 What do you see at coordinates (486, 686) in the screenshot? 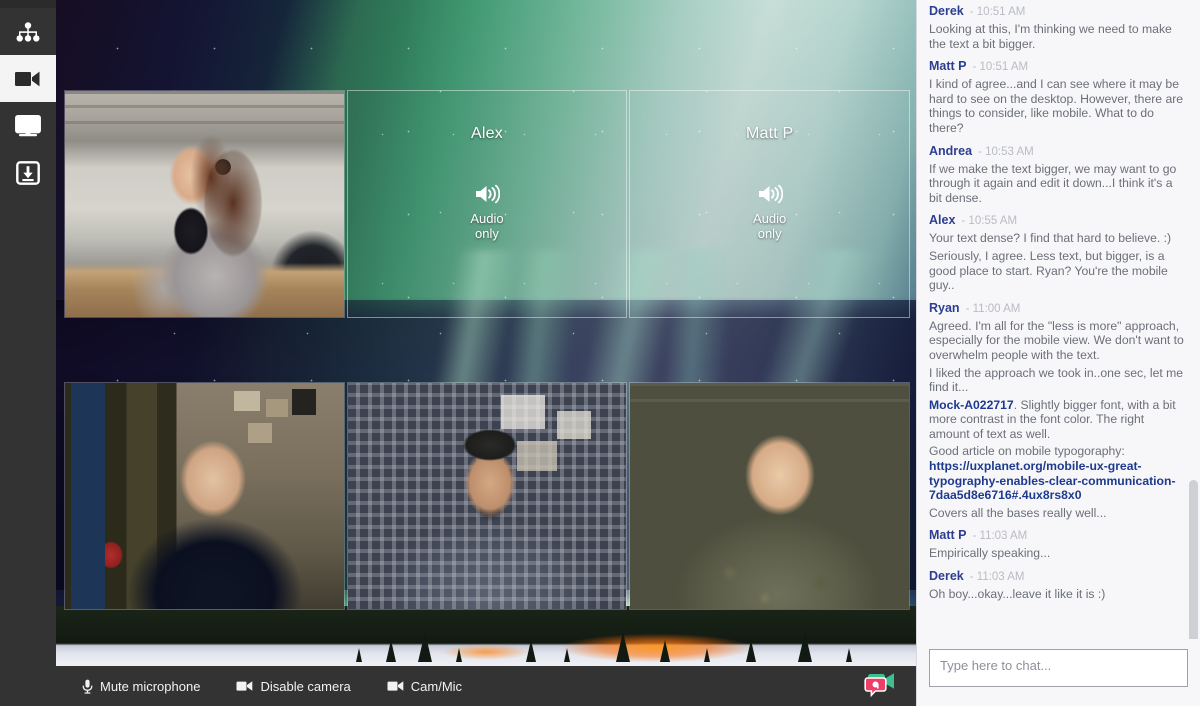
I see `call-toolbar: Mute microphone Disable camera Cam/Mic` at bounding box center [486, 686].